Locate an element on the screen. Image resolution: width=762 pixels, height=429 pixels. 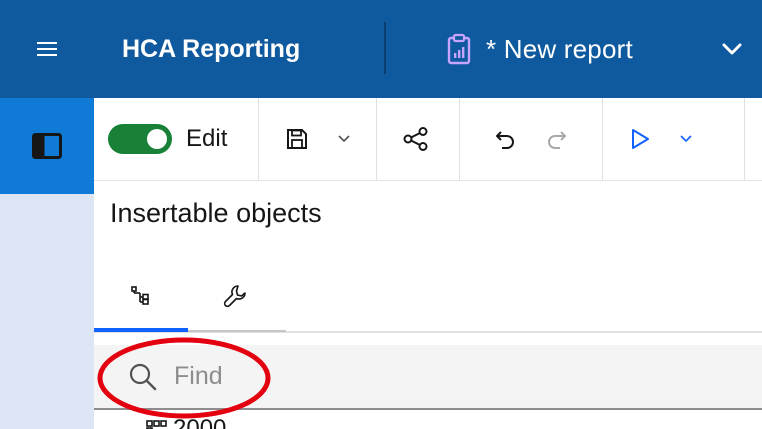
save-icon is located at coordinates (297, 139).